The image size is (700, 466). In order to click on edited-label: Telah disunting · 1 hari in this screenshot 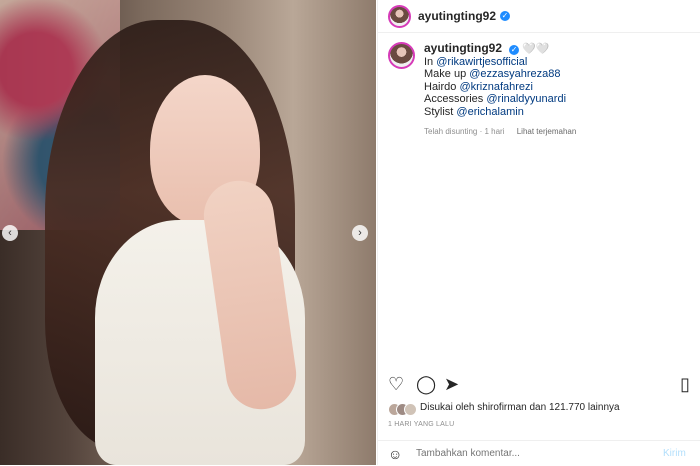, I will do `click(464, 131)`.